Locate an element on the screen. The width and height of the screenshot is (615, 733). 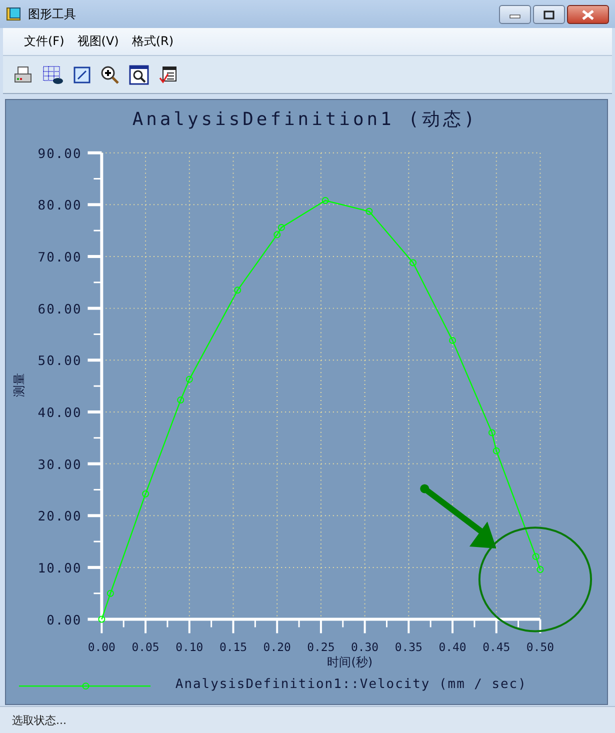
x-tick-label: 0.05 is located at coordinates (146, 647).